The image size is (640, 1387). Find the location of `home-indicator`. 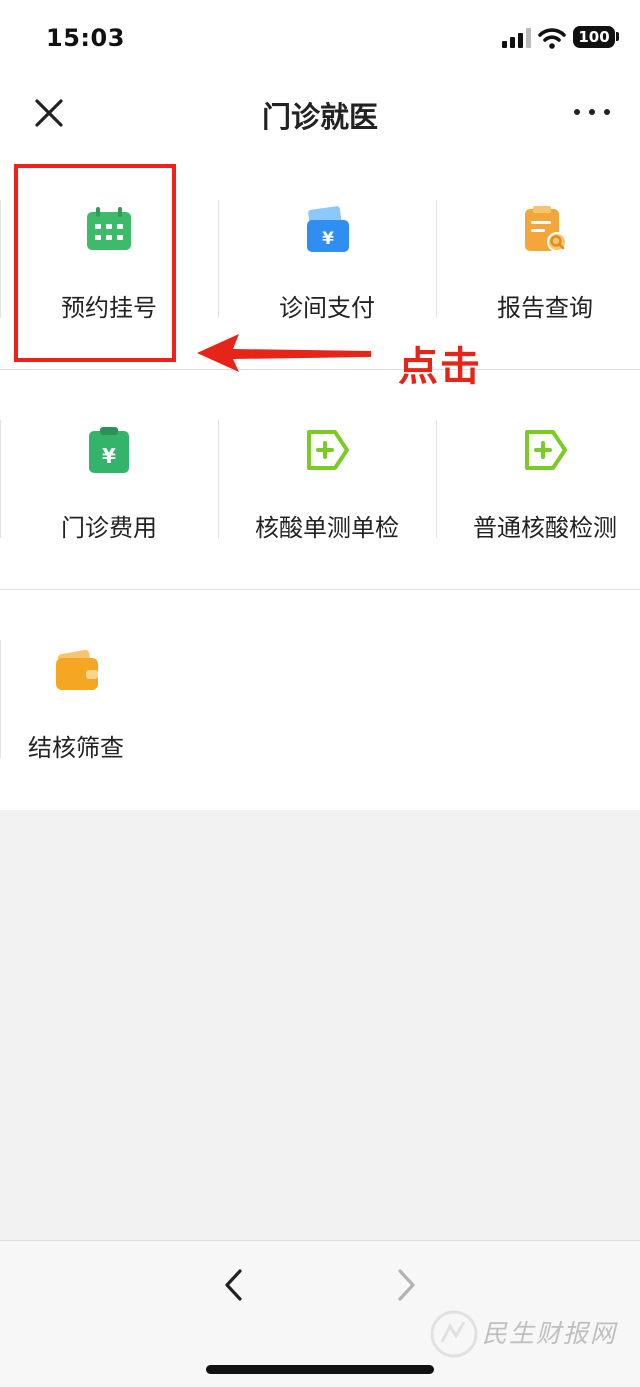

home-indicator is located at coordinates (320, 1369).